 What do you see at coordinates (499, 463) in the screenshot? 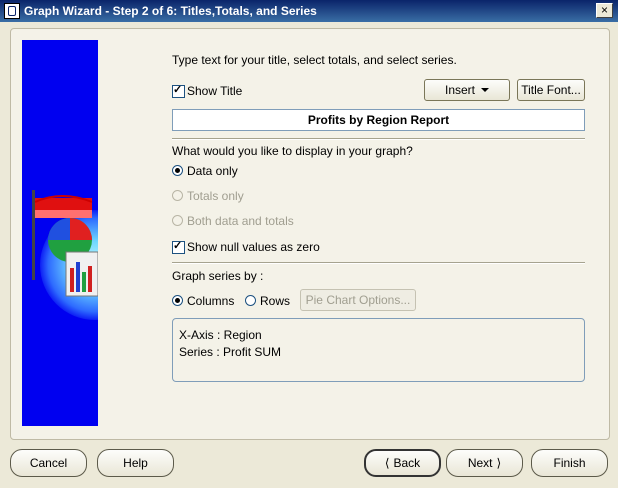
I see `chevron-right-icon: ⟩` at bounding box center [499, 463].